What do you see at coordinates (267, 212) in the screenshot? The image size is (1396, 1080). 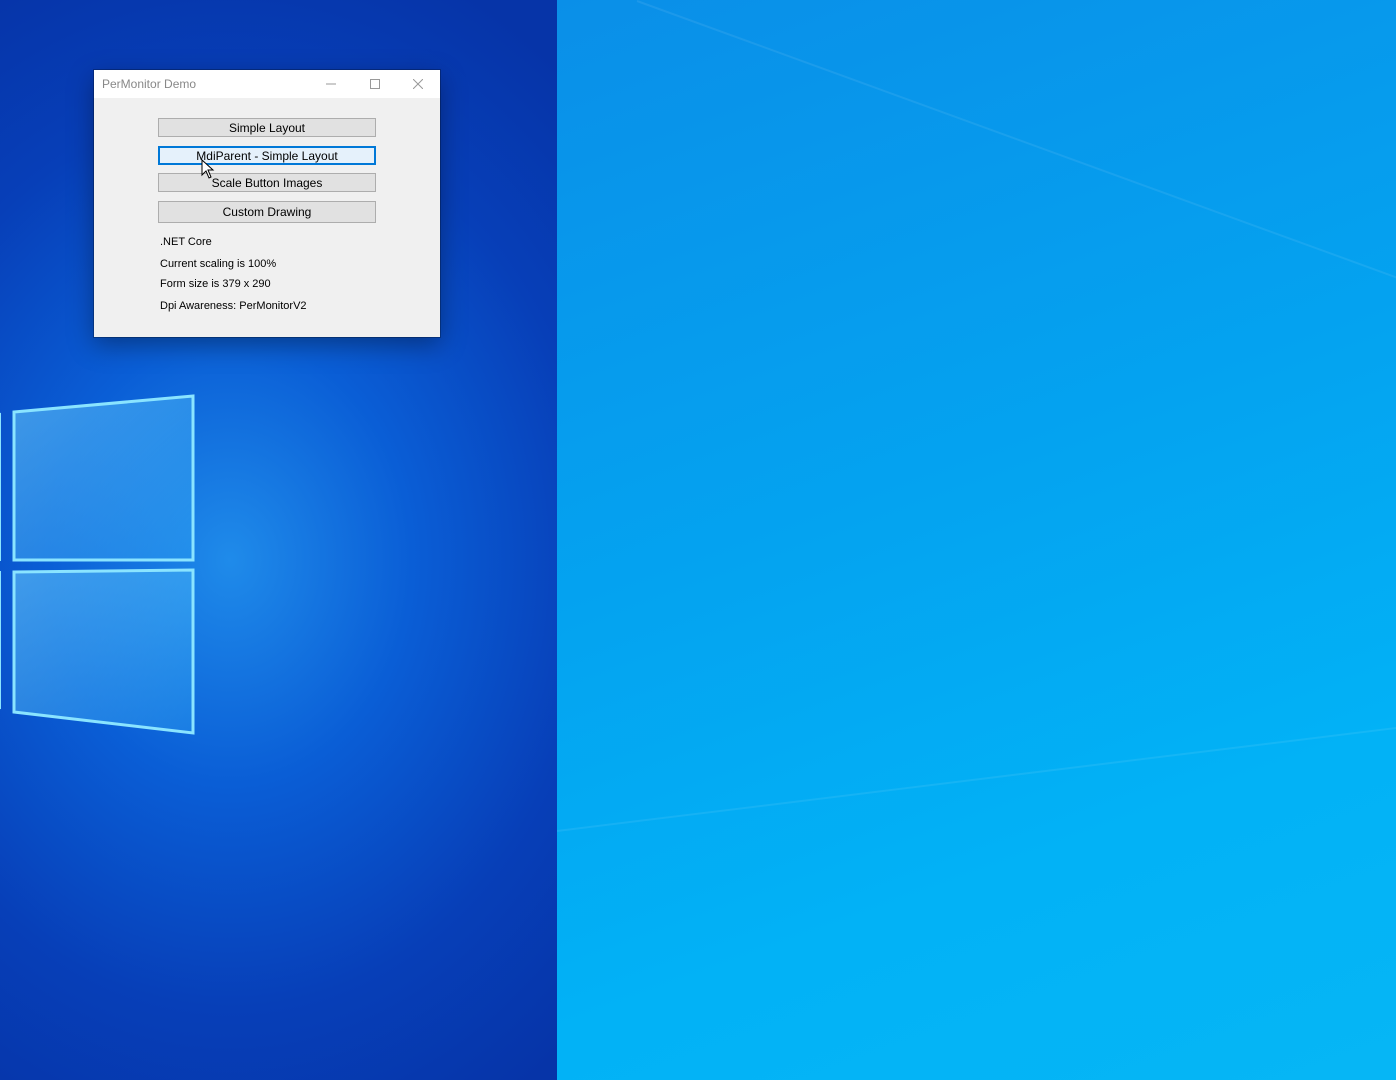 I see `custom-drawing-button: Custom Drawing` at bounding box center [267, 212].